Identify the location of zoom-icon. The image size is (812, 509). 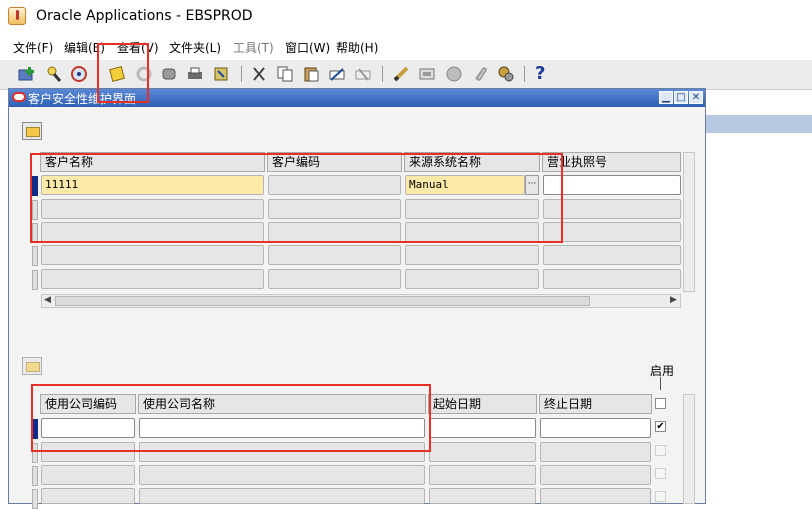
(427, 74).